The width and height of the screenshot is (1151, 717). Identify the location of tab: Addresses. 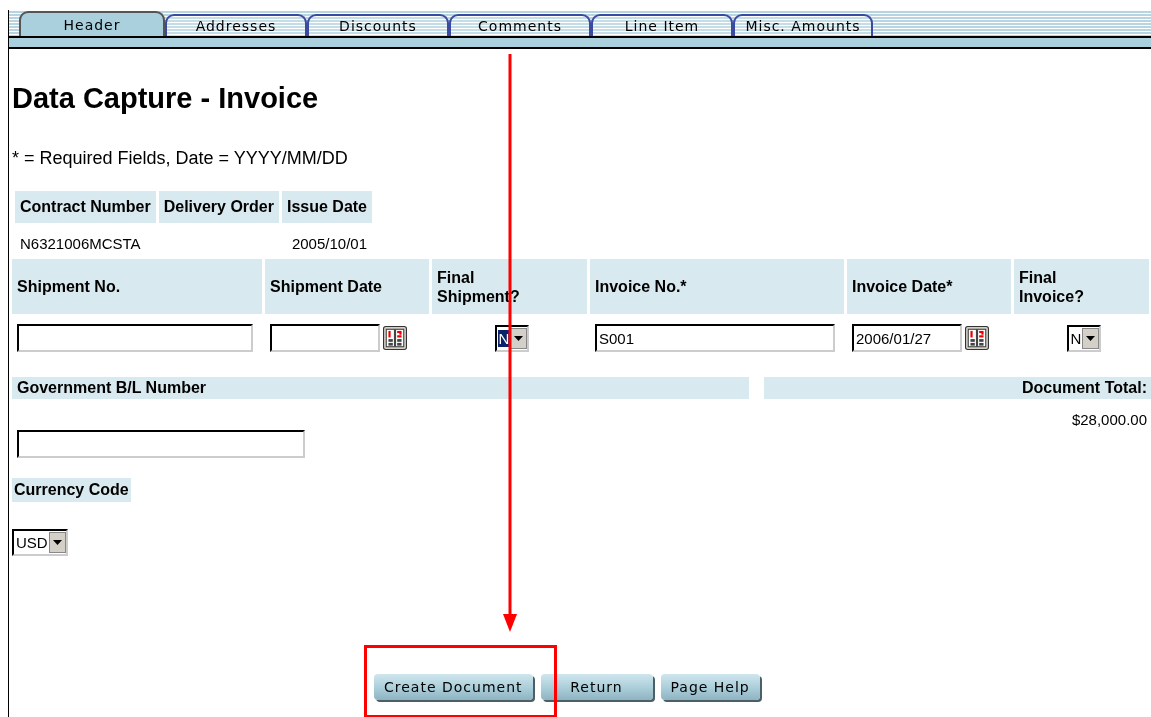
(236, 25).